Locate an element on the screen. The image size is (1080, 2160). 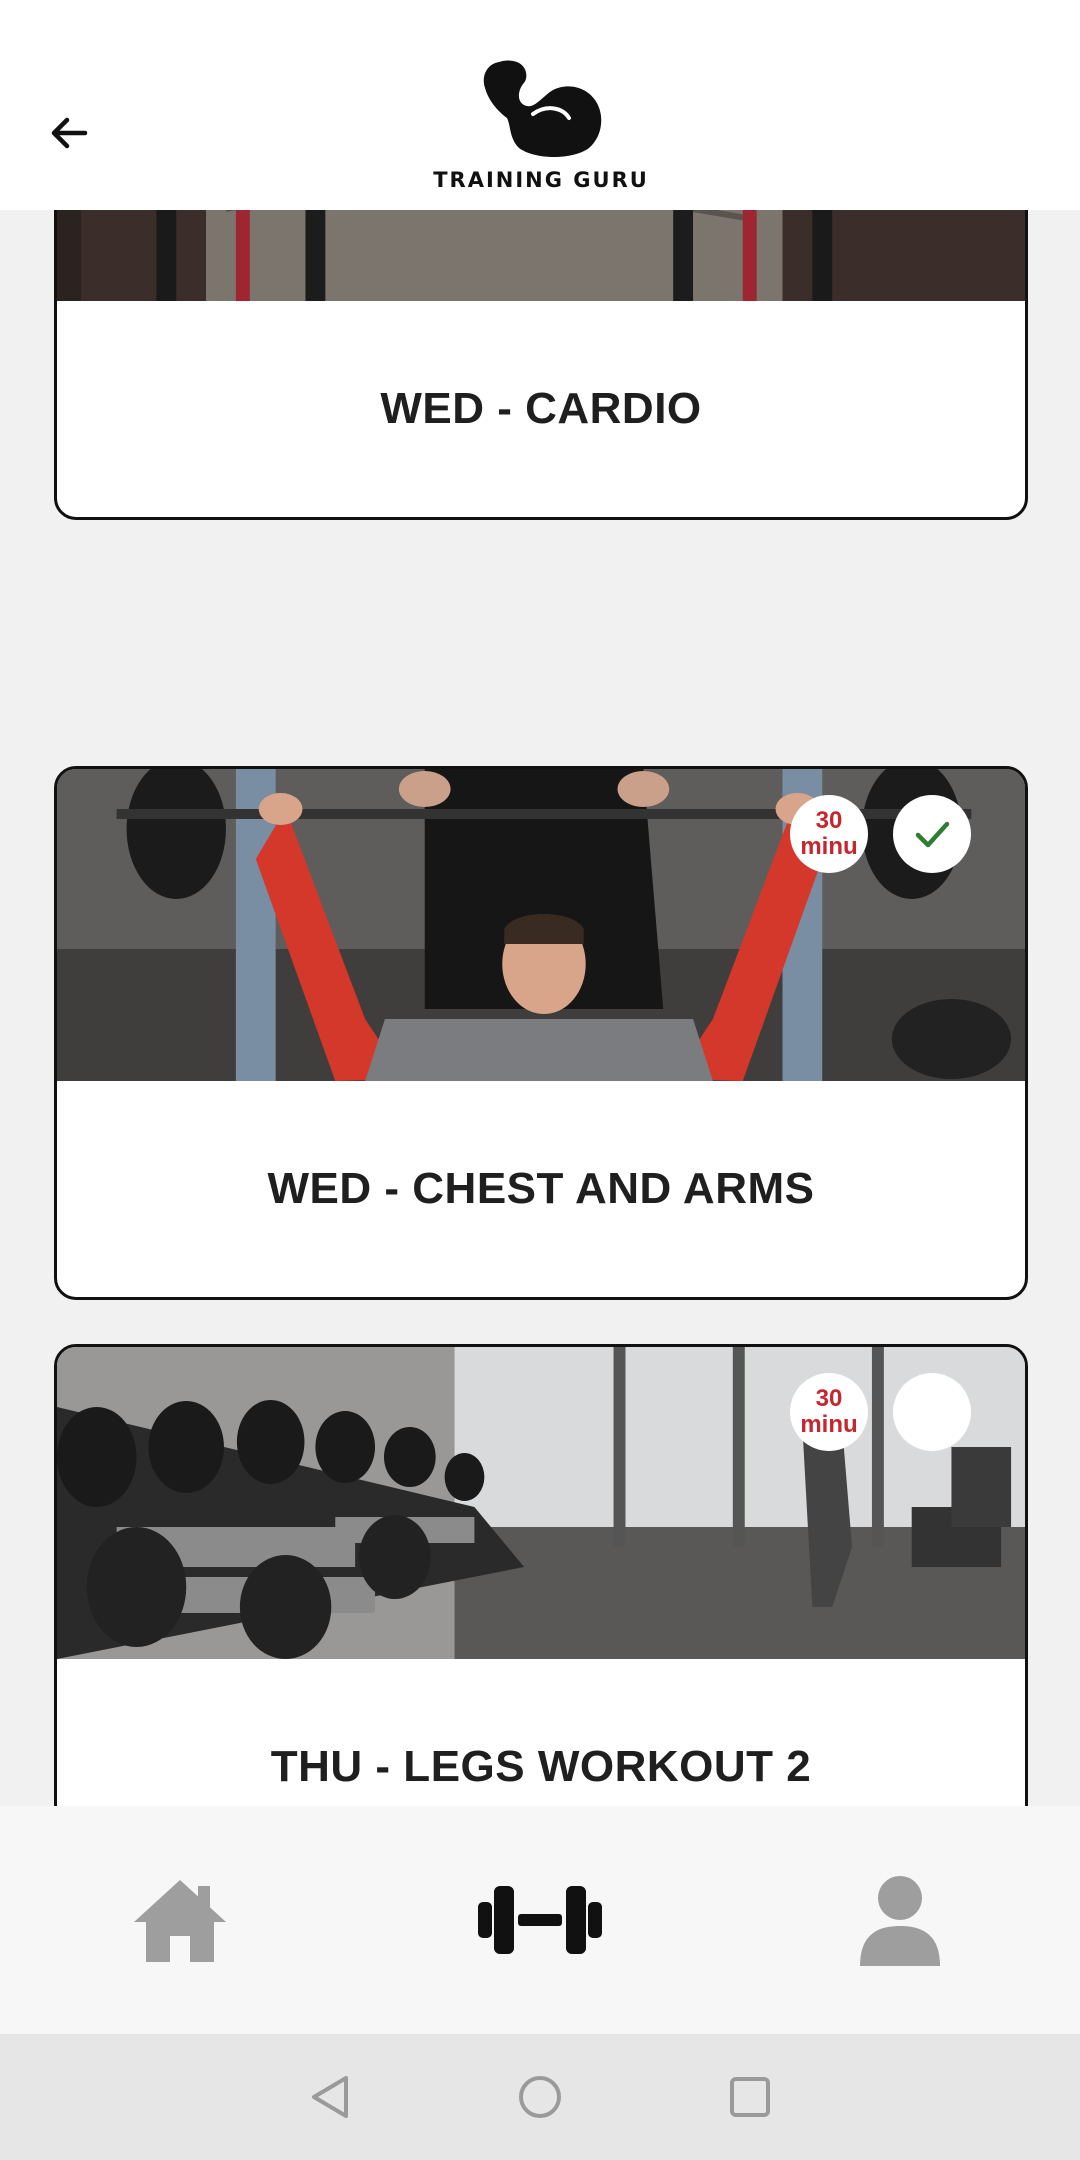
recents-square-icon is located at coordinates (750, 2097).